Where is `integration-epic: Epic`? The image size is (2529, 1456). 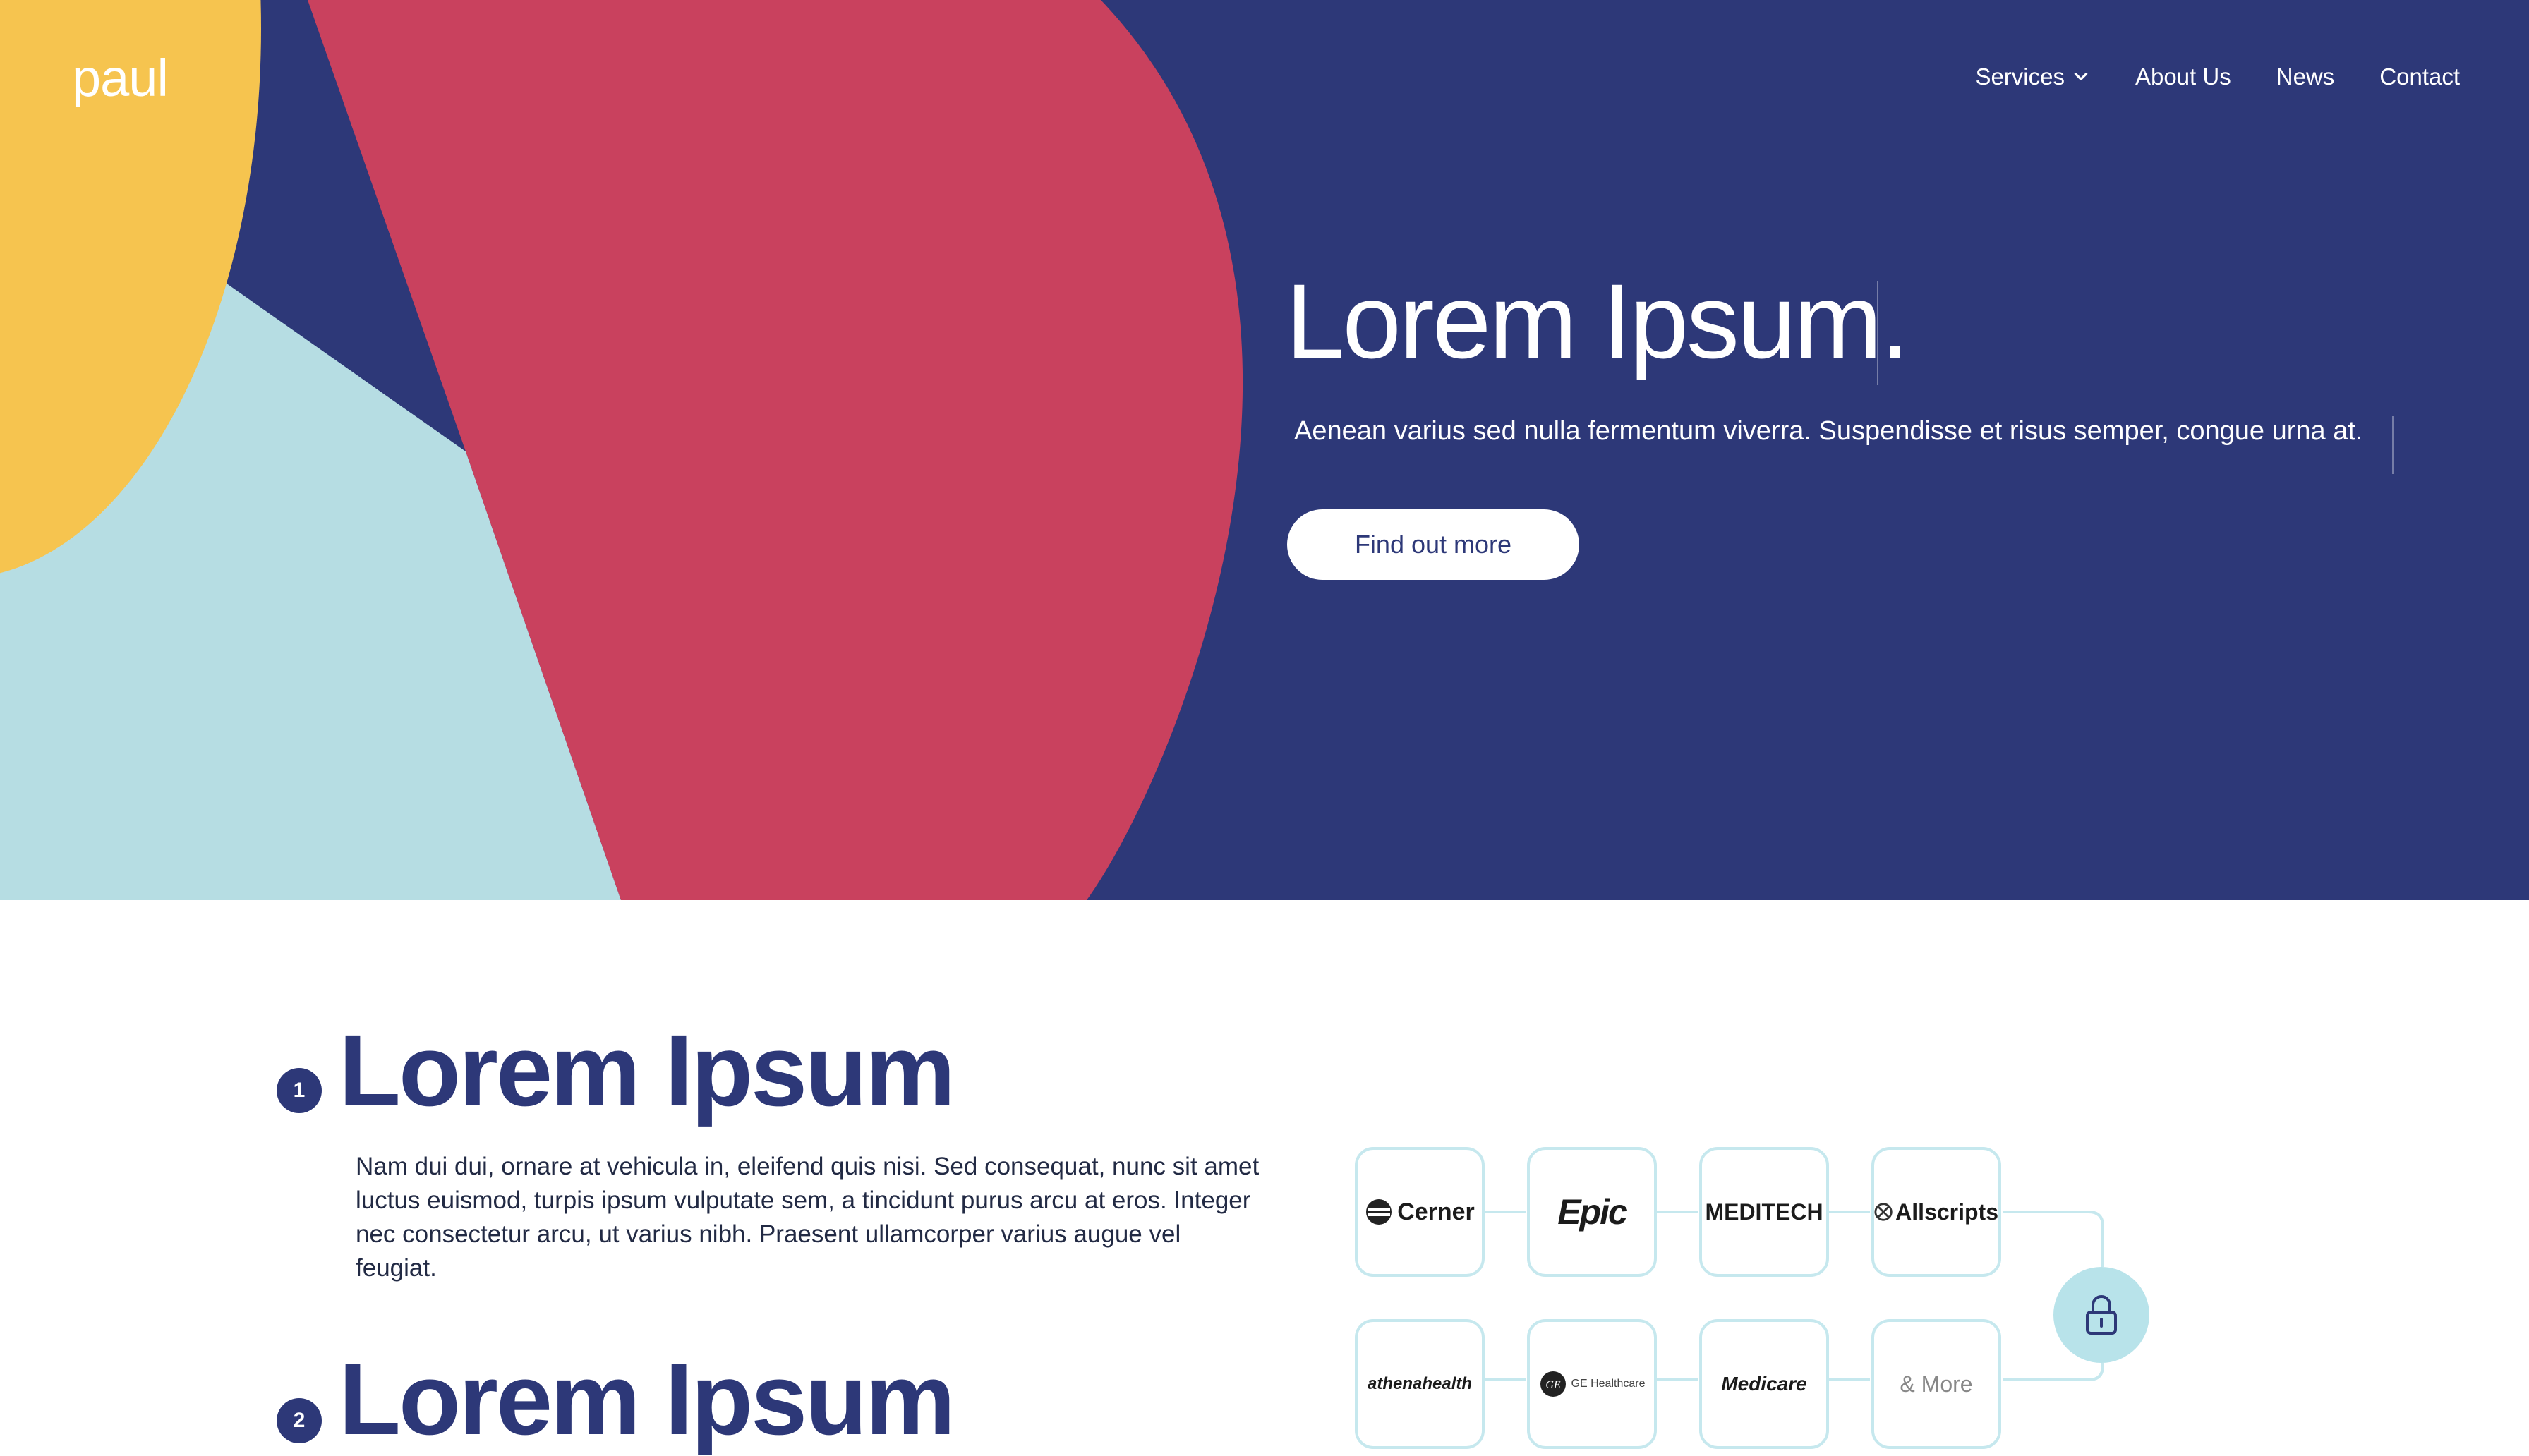
integration-epic: Epic is located at coordinates (1592, 1212).